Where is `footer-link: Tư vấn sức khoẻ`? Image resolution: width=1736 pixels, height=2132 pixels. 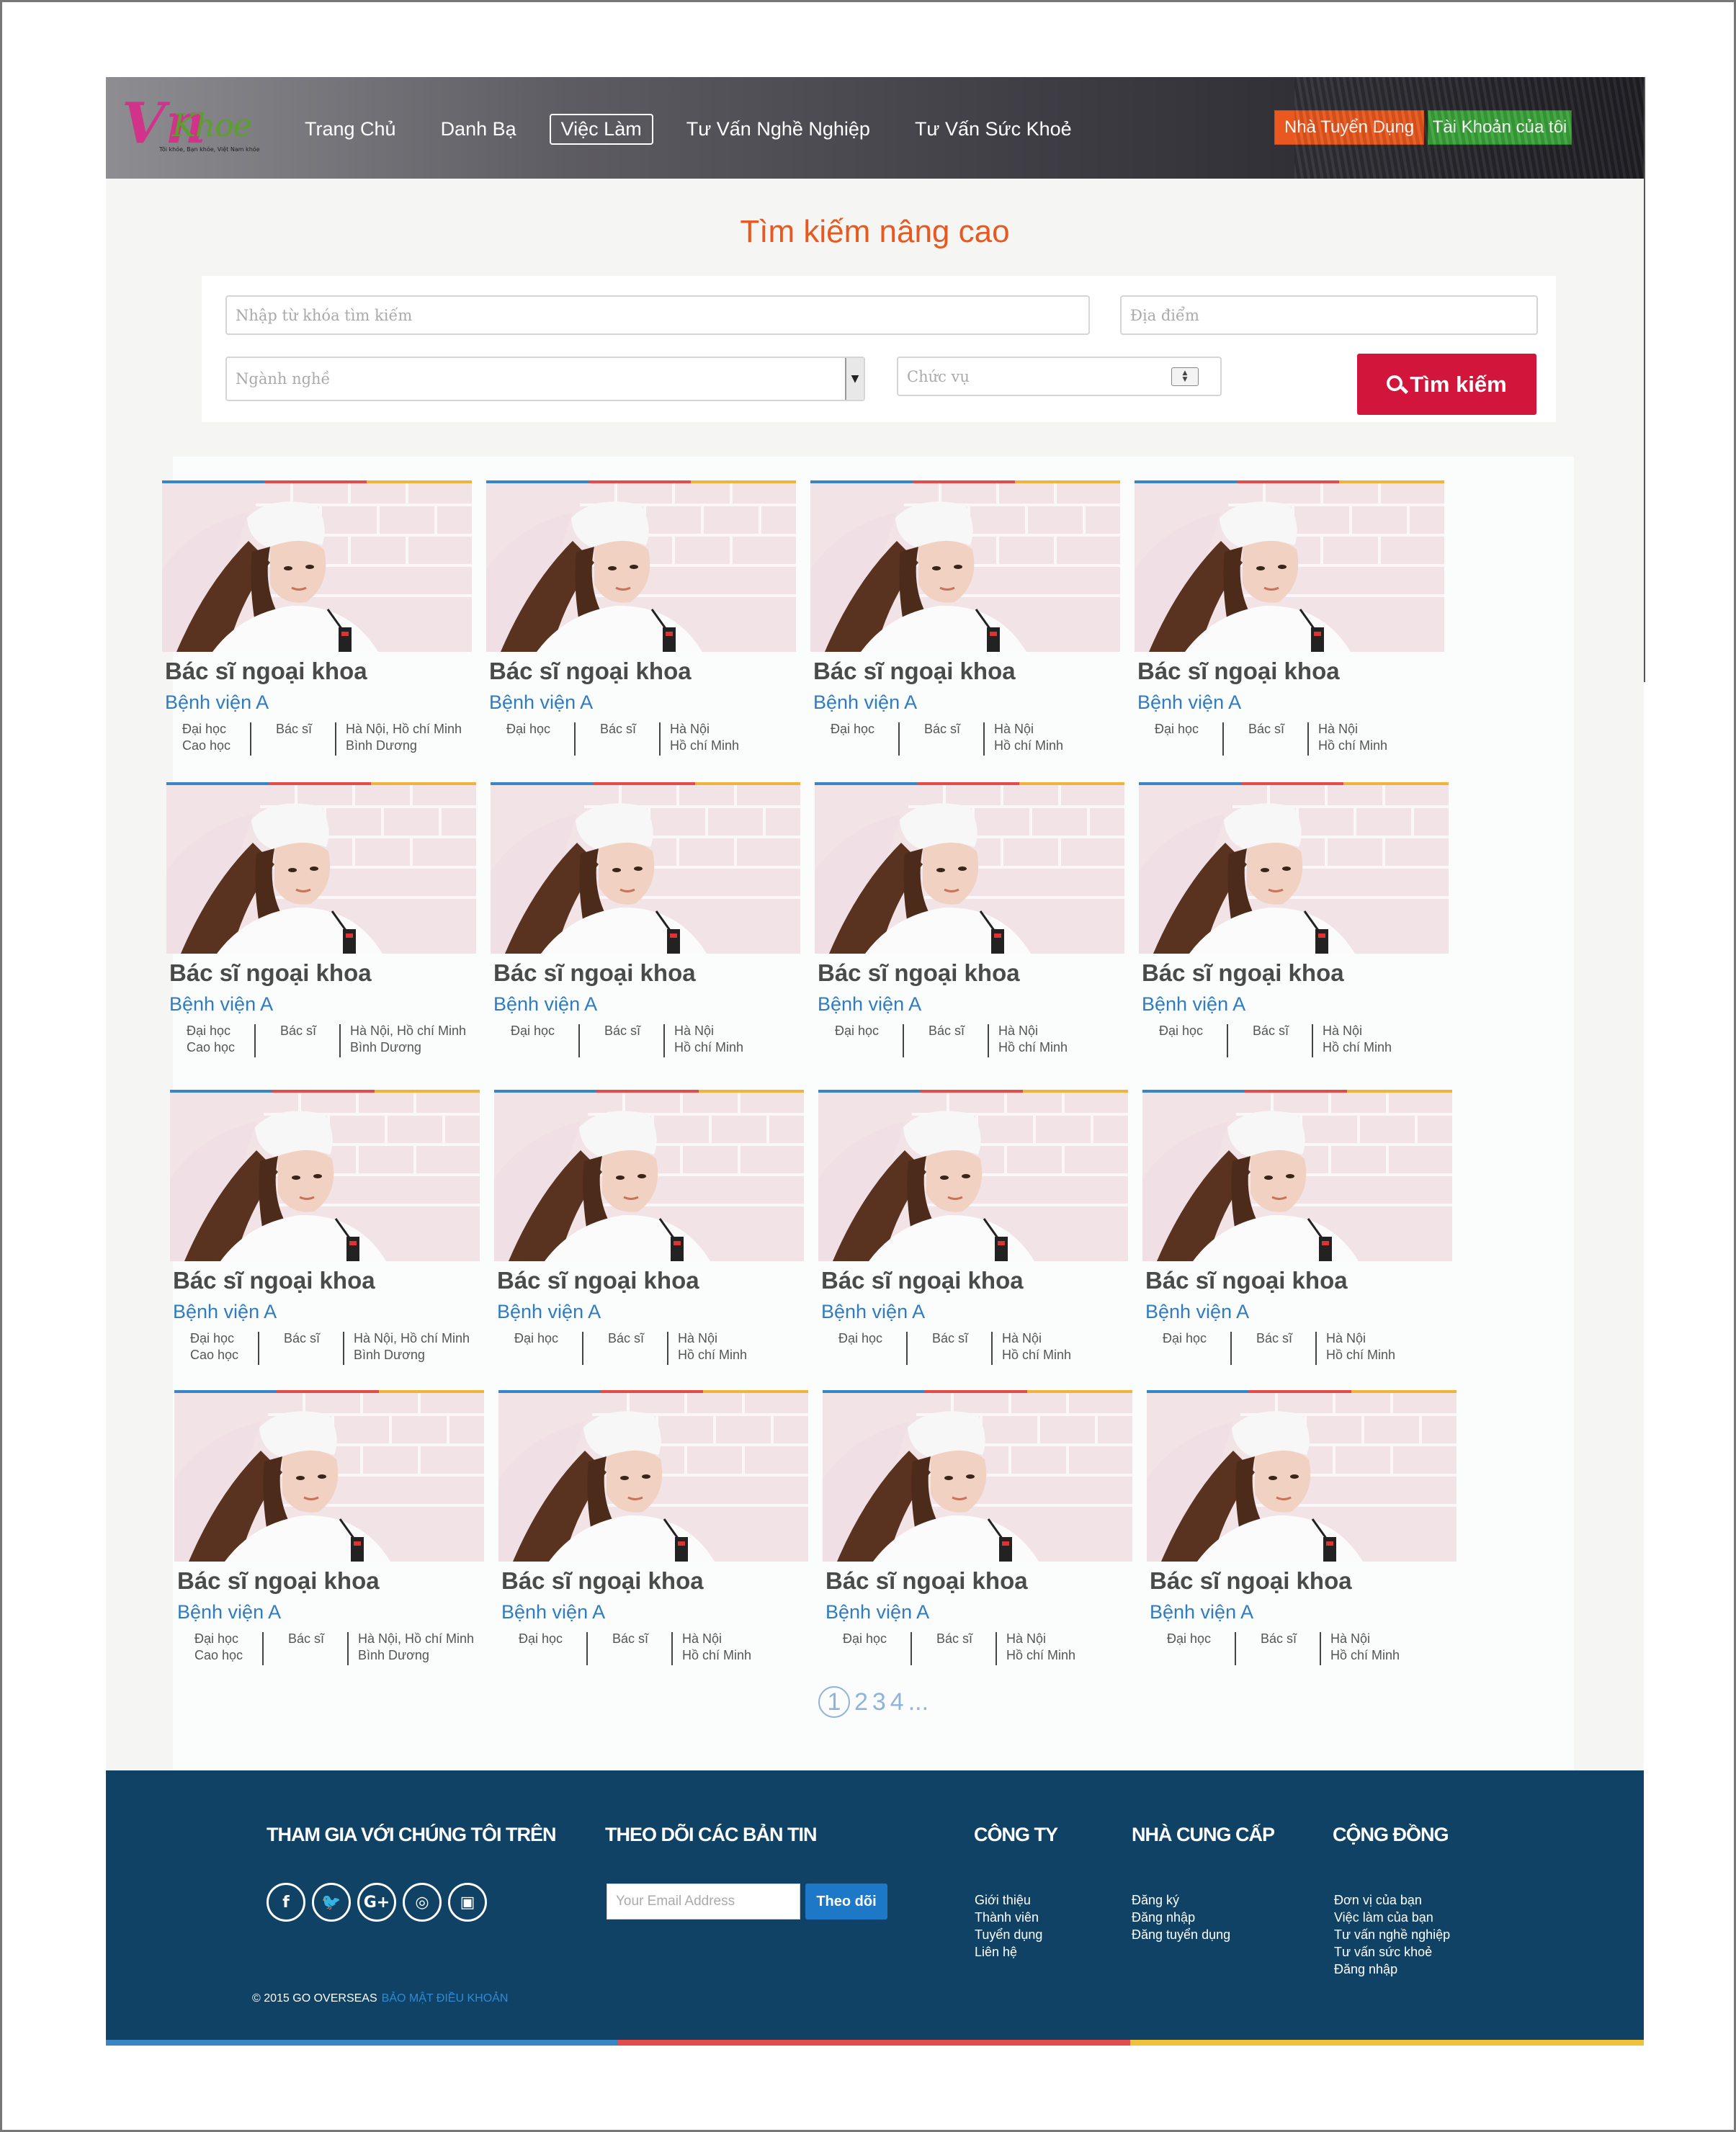 footer-link: Tư vấn sức khoẻ is located at coordinates (1392, 1952).